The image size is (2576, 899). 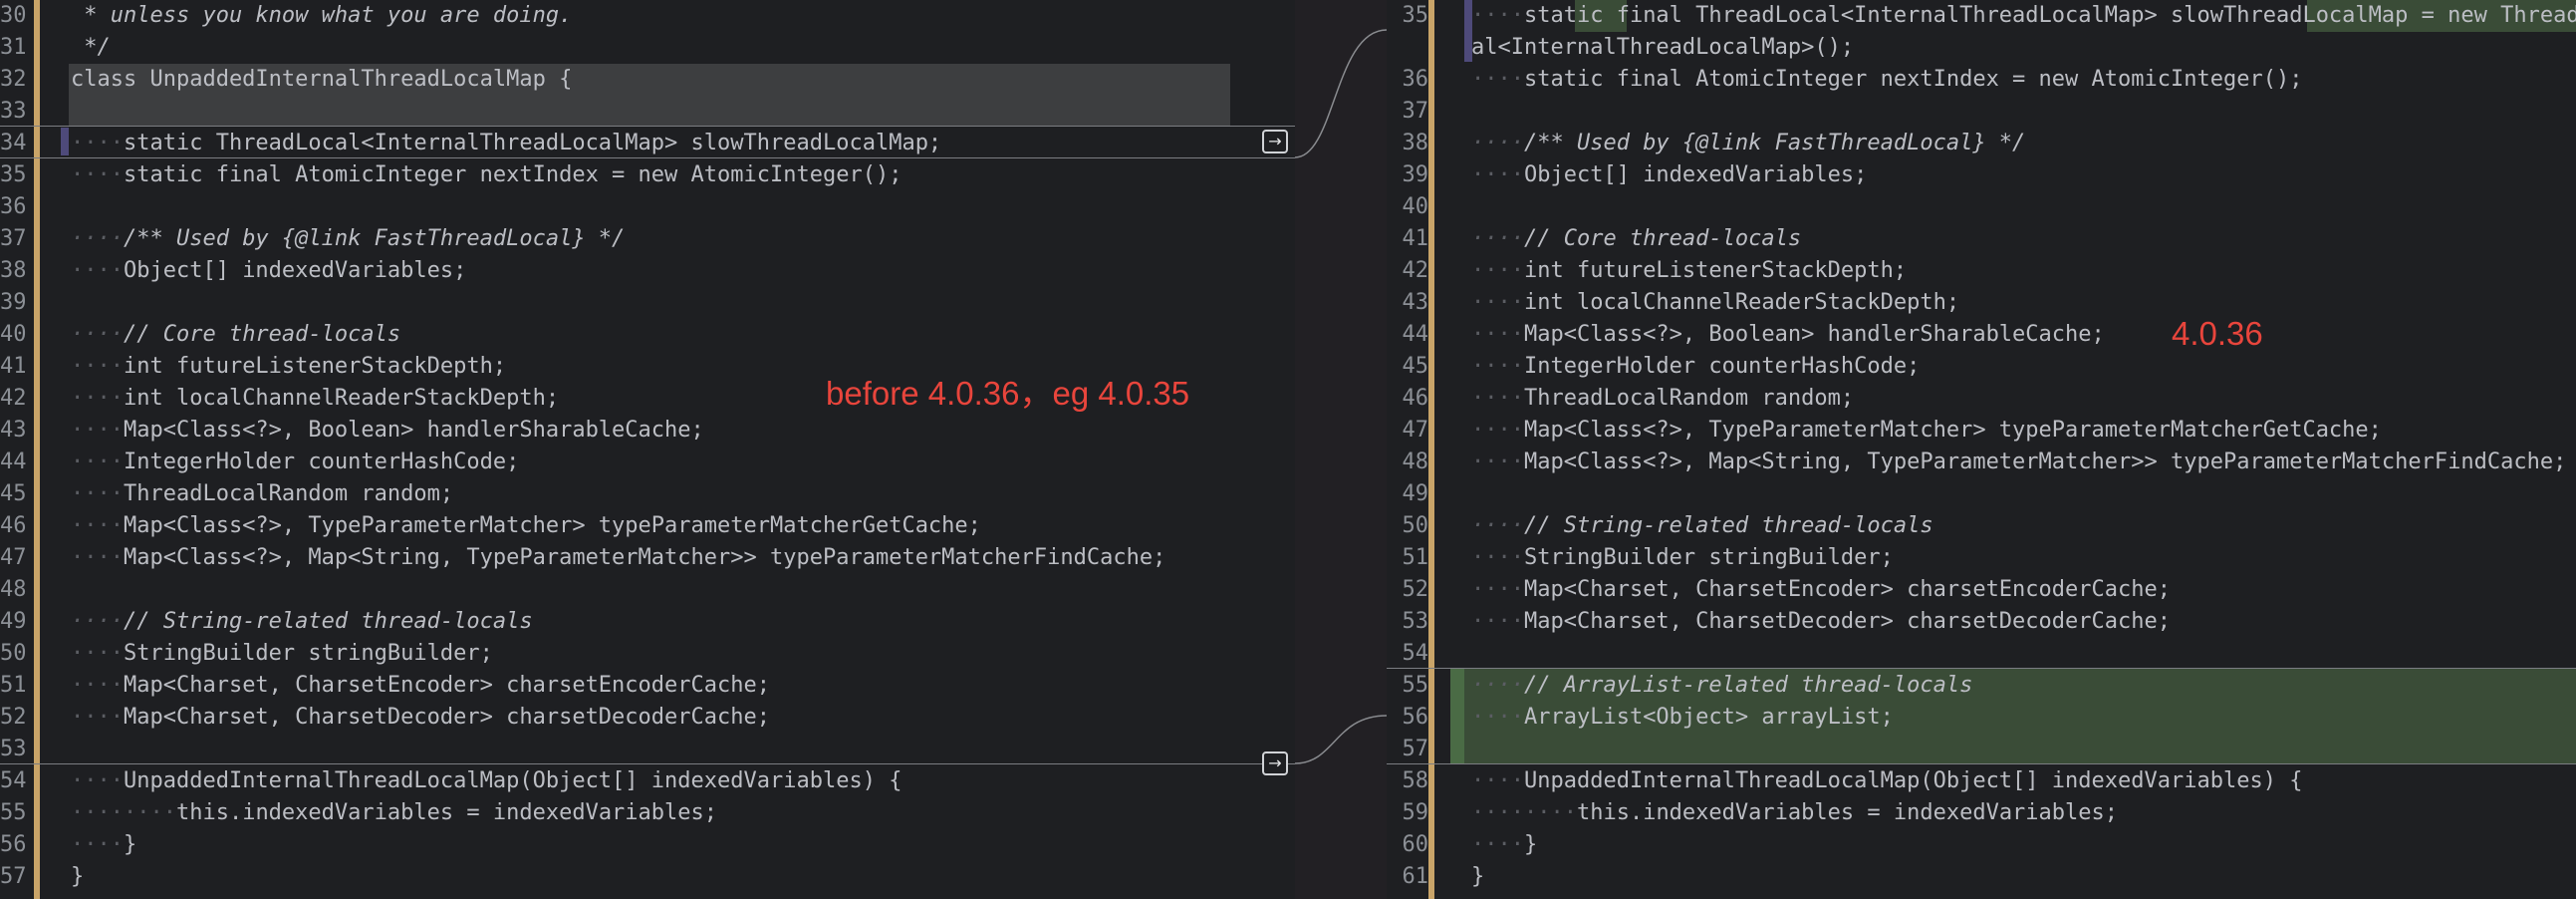 What do you see at coordinates (77, 16) in the screenshot?
I see `indent-guide` at bounding box center [77, 16].